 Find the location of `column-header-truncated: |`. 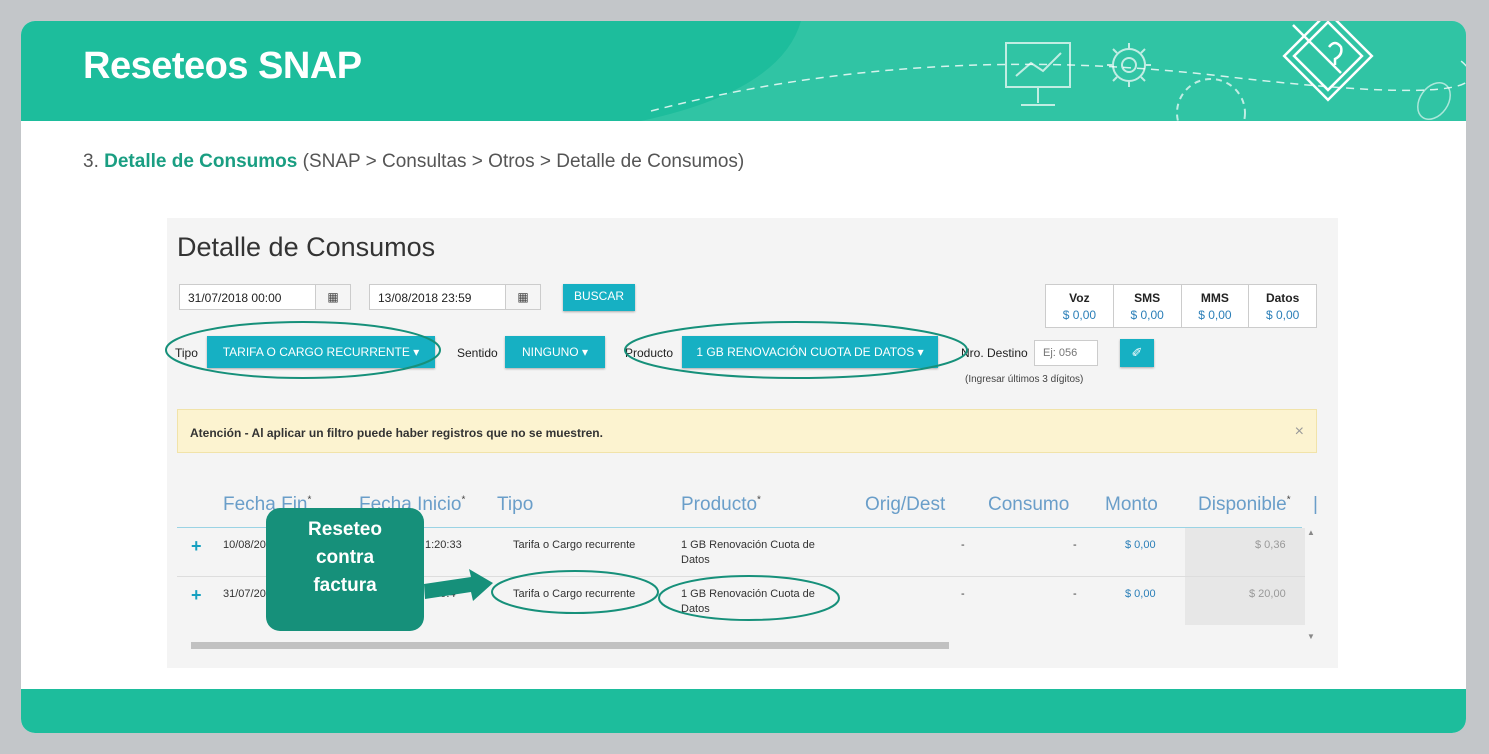

column-header-truncated: | is located at coordinates (1315, 504).